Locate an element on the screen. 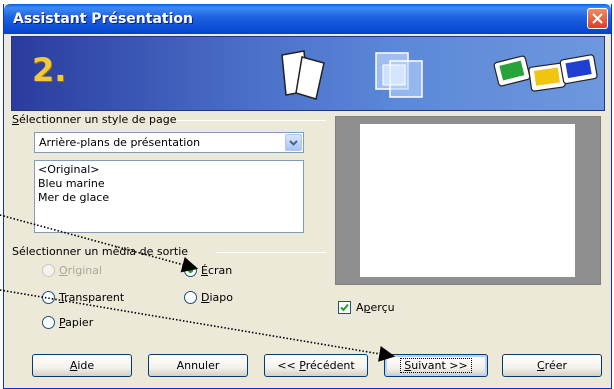  radio-transparent: Transparent is located at coordinates (83, 297).